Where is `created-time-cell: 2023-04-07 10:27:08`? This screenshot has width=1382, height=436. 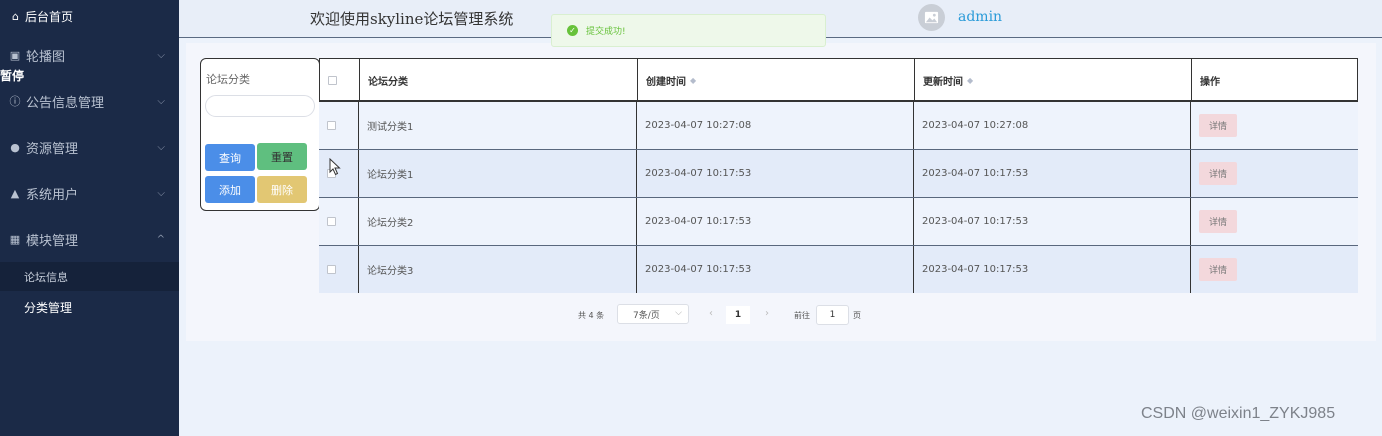 created-time-cell: 2023-04-07 10:27:08 is located at coordinates (775, 125).